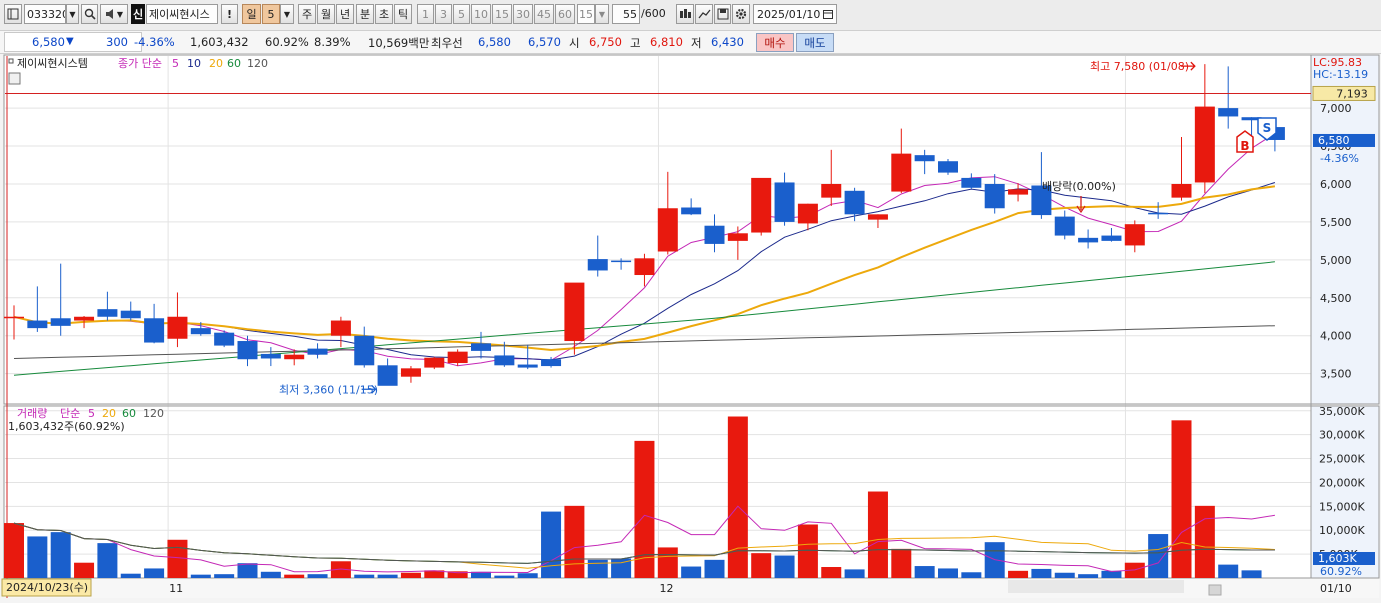 The height and width of the screenshot is (603, 1381). I want to click on buy-button: 매수, so click(775, 42).